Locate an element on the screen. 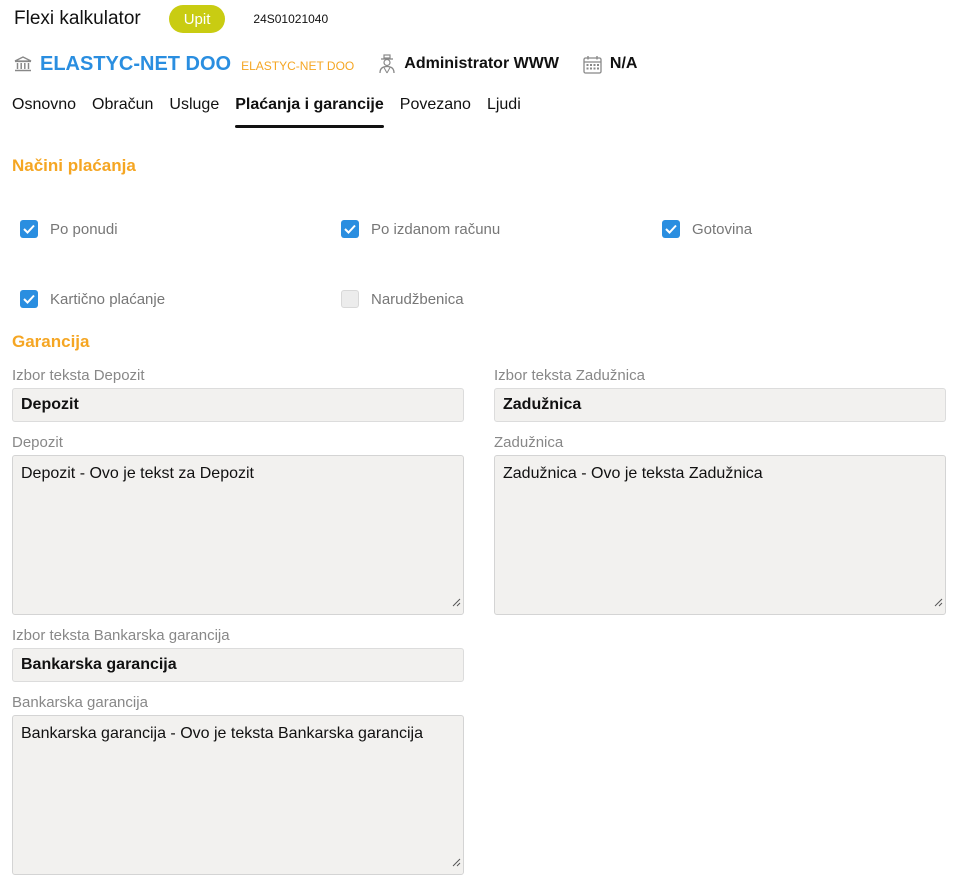 The height and width of the screenshot is (885, 980). date-info: N/A is located at coordinates (610, 64).